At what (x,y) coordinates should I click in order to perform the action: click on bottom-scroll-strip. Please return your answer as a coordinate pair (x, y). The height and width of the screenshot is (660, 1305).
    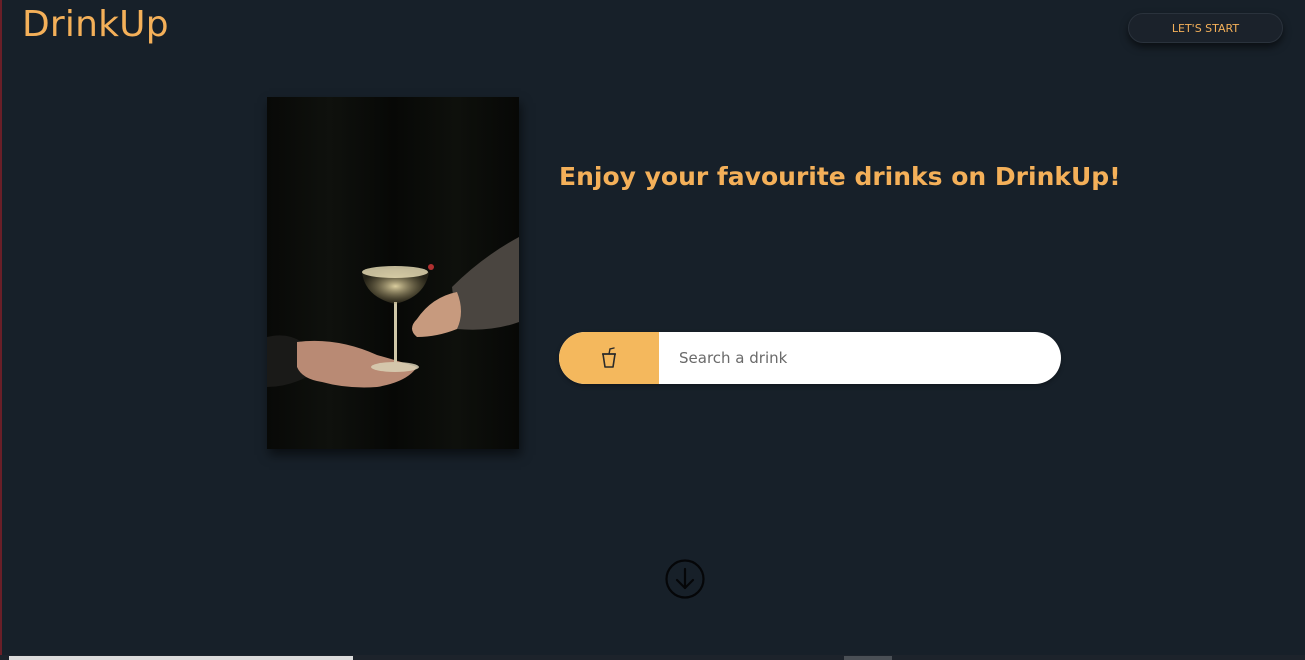
    Looking at the image, I should click on (652, 657).